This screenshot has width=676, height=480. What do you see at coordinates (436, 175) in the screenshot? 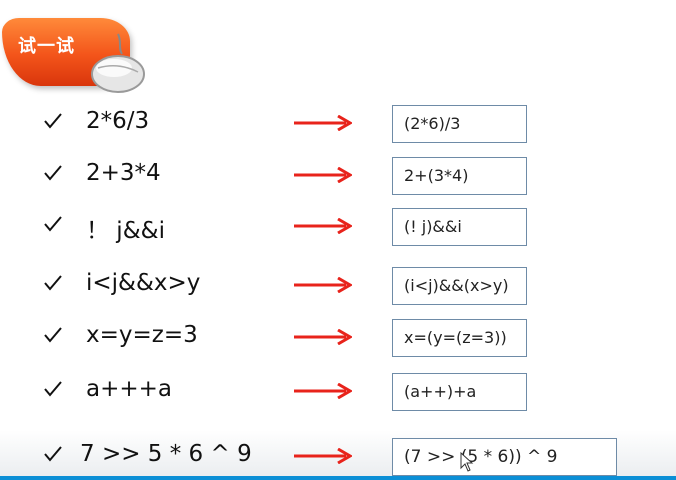
I see `result-text: 2+(3*4)` at bounding box center [436, 175].